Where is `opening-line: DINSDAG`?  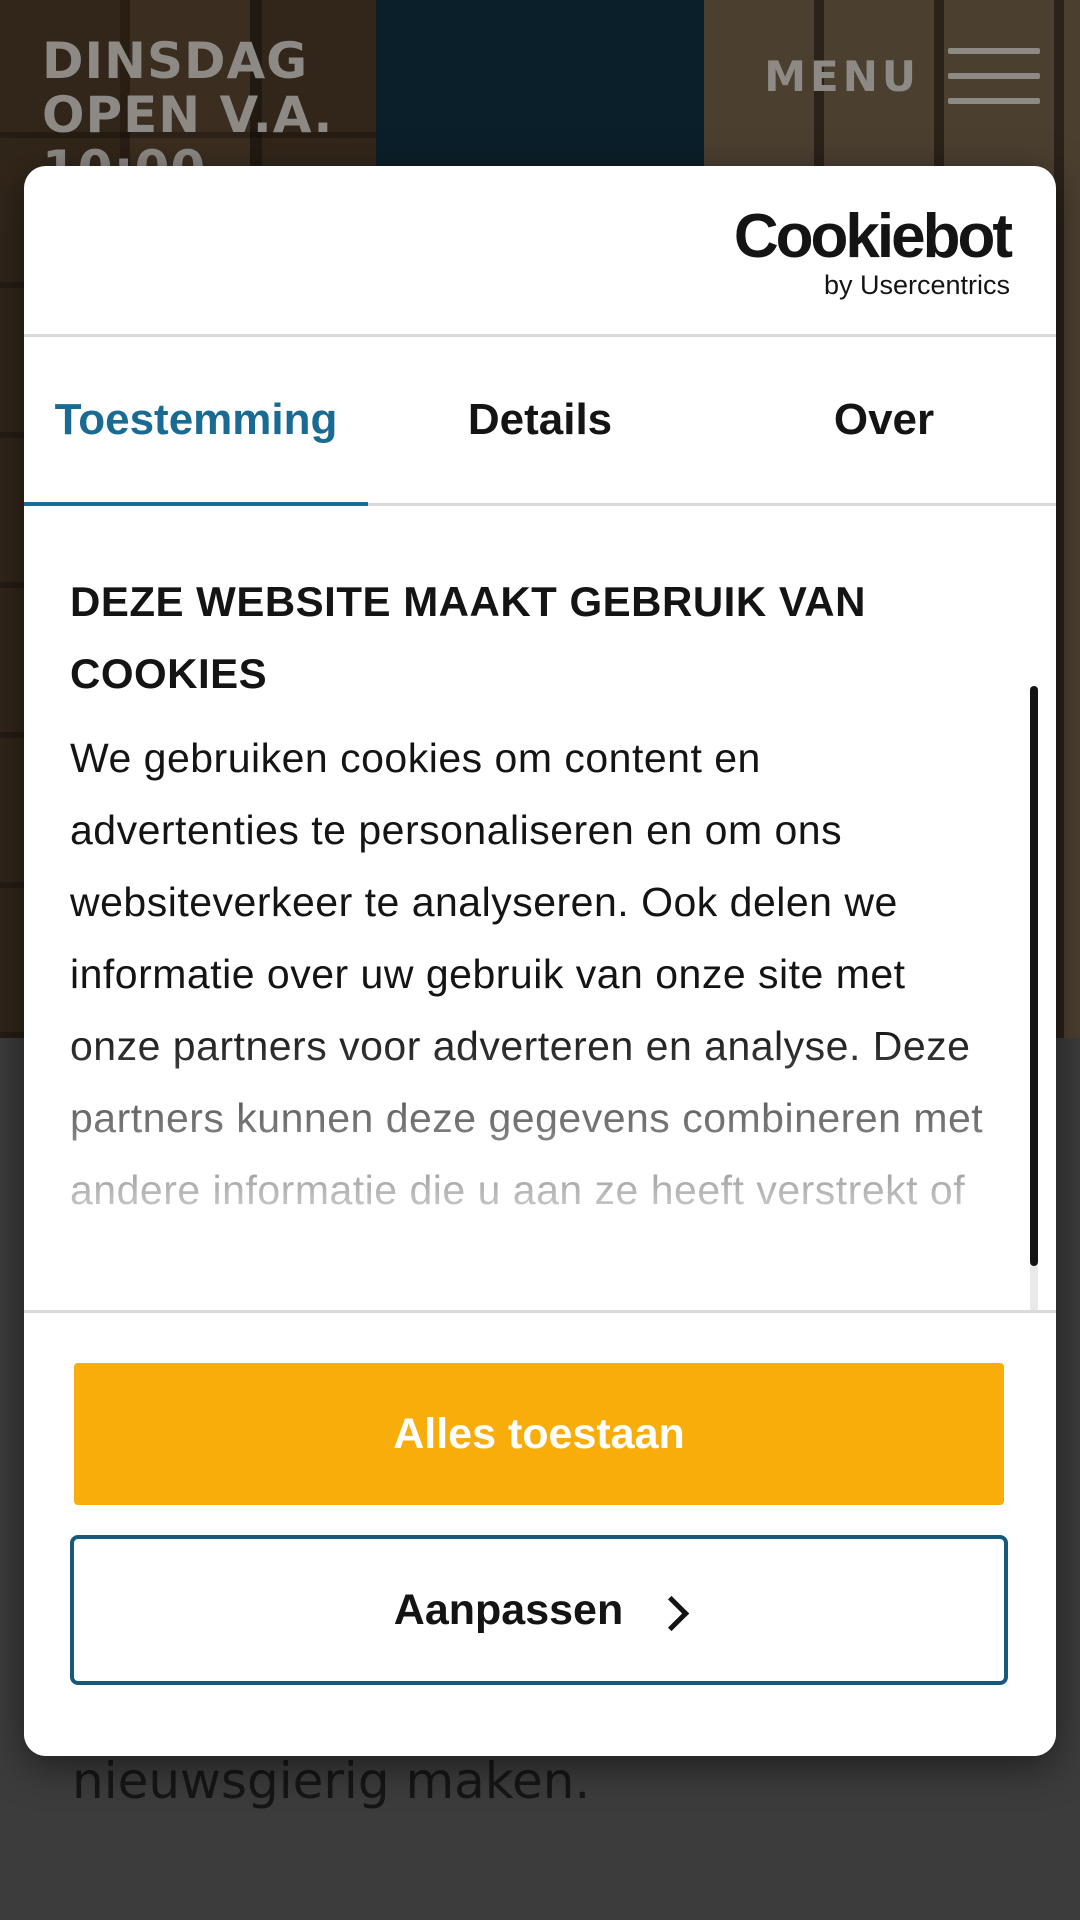 opening-line: DINSDAG is located at coordinates (175, 61).